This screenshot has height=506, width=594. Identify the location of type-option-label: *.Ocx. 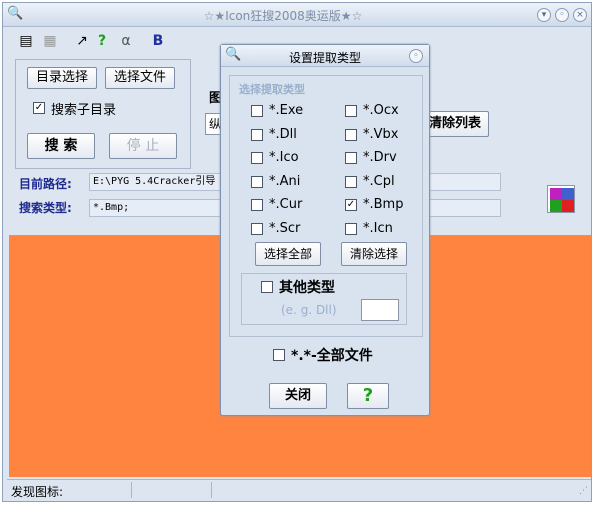
(381, 110).